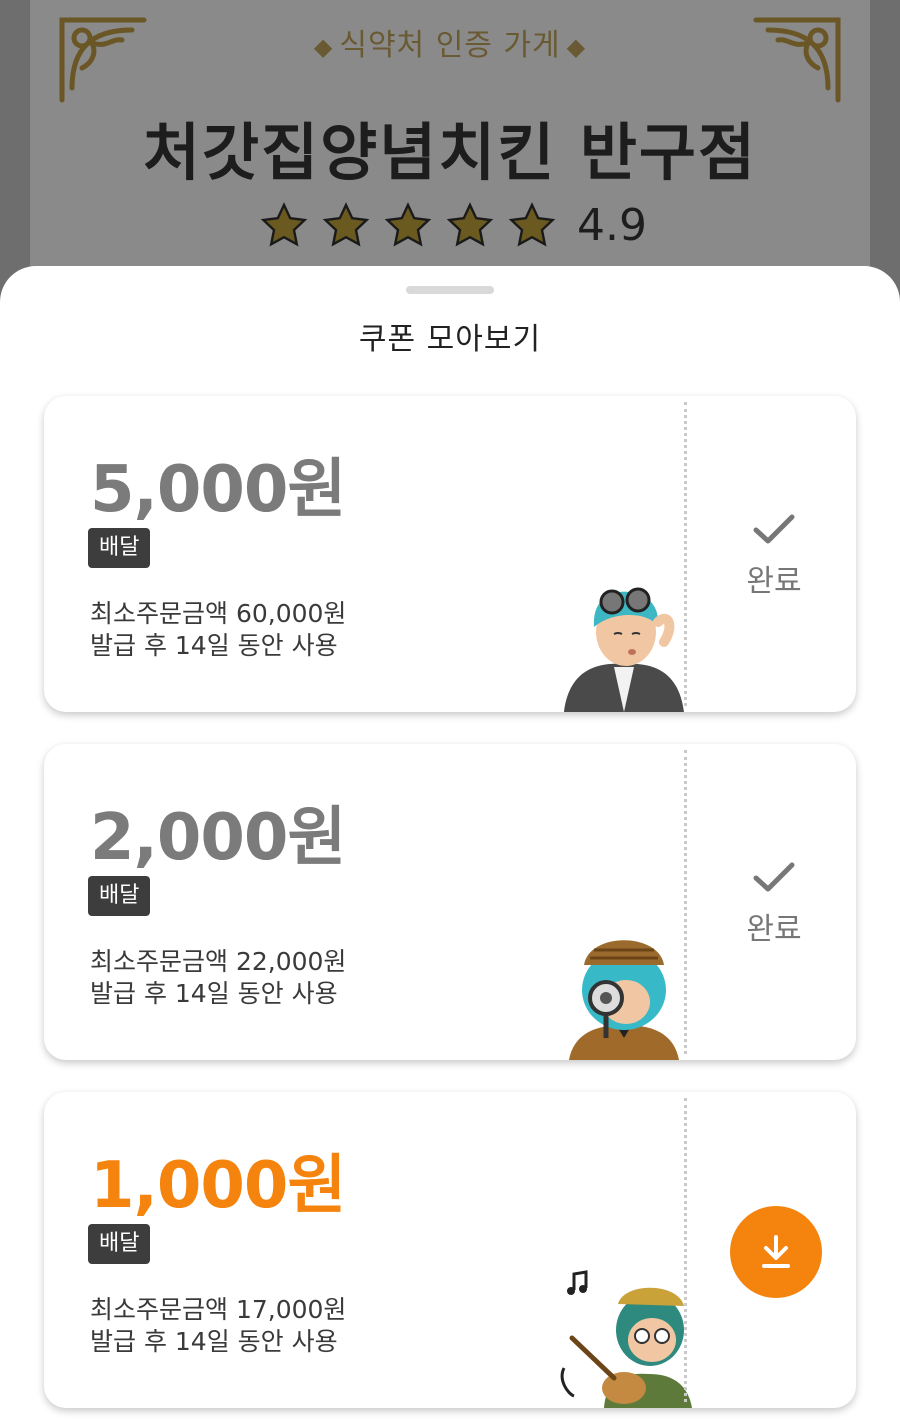 Image resolution: width=900 pixels, height=1420 pixels. I want to click on mascot-guitar-image, so click(626, 1339).